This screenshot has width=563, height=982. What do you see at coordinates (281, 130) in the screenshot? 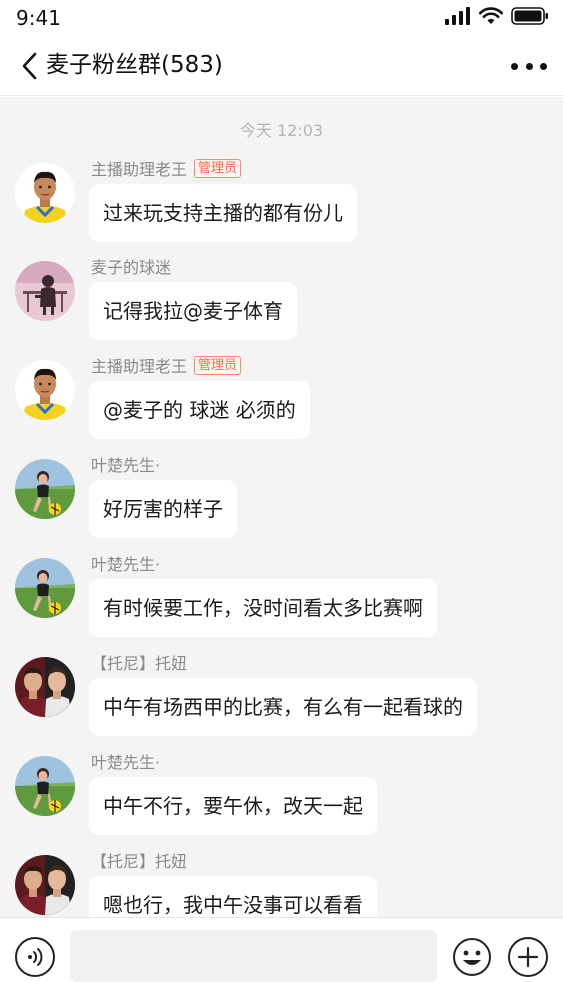
I see `chat-timestamp: 今天 12:03` at bounding box center [281, 130].